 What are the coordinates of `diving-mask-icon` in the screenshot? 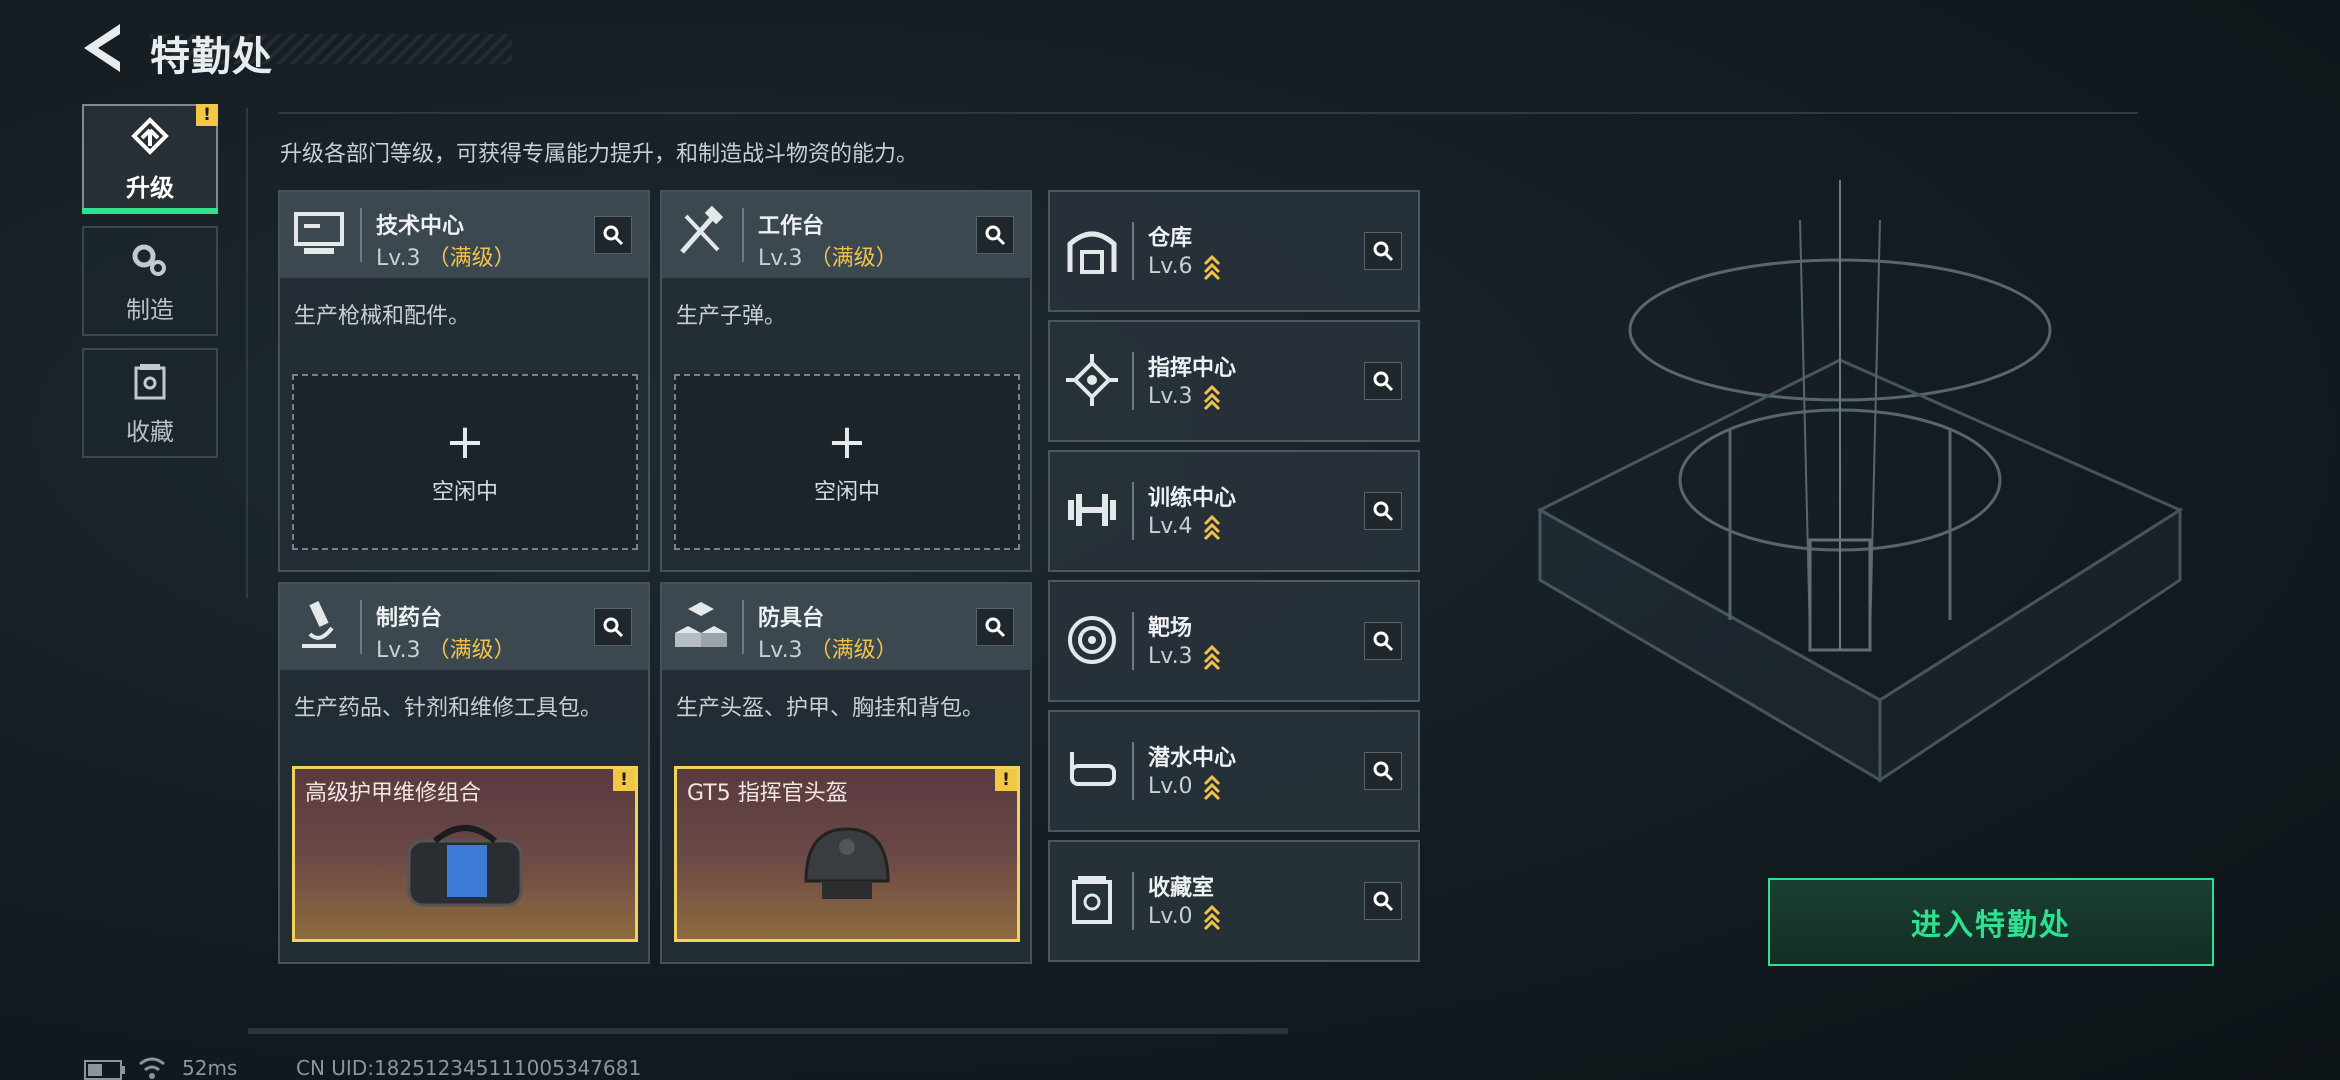 It's located at (1093, 769).